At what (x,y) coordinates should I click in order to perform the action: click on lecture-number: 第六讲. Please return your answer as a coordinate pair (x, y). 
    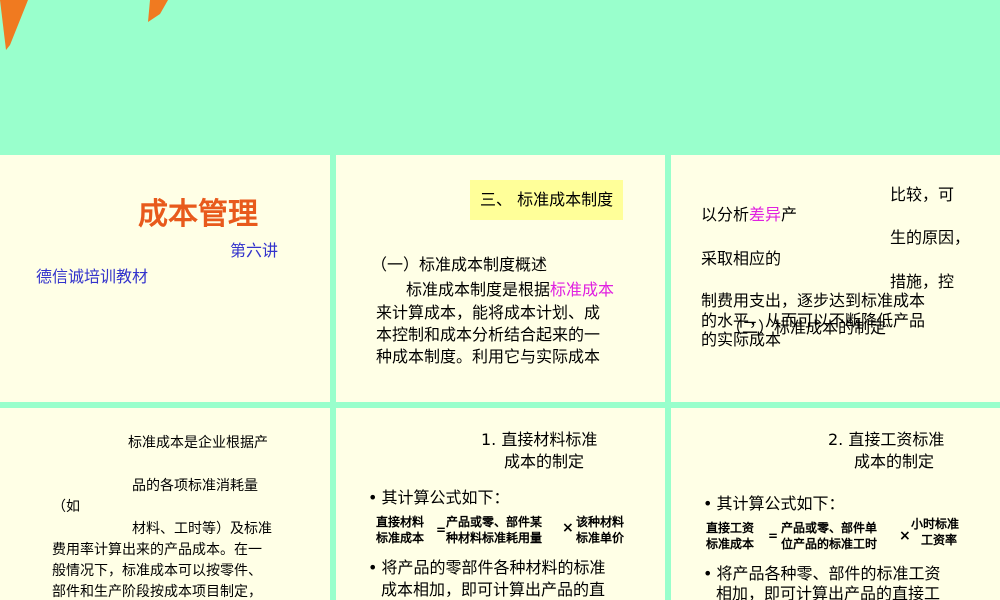
    Looking at the image, I should click on (254, 250).